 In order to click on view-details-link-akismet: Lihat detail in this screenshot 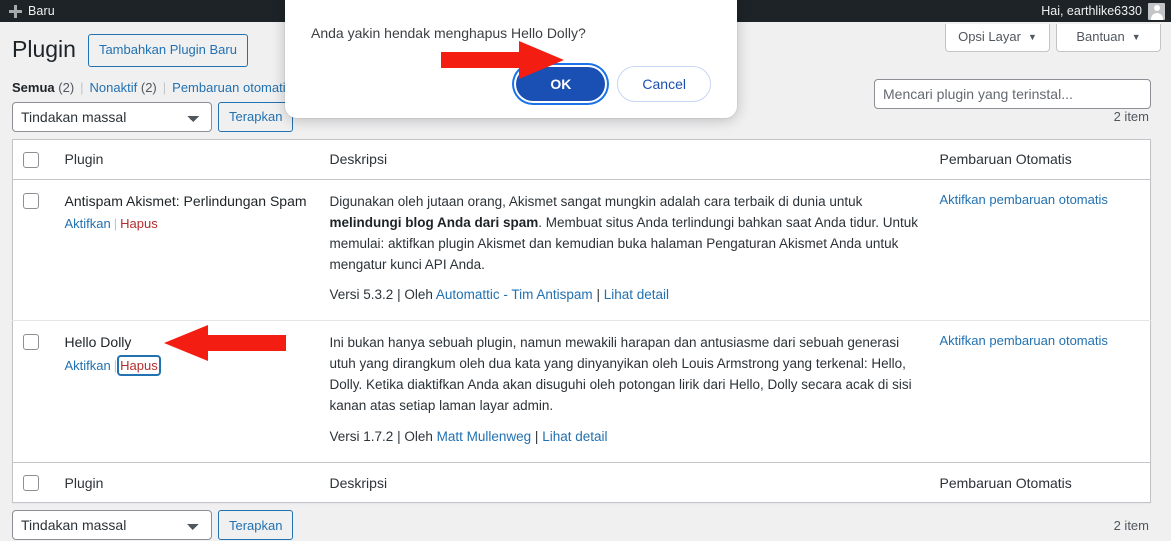, I will do `click(636, 294)`.